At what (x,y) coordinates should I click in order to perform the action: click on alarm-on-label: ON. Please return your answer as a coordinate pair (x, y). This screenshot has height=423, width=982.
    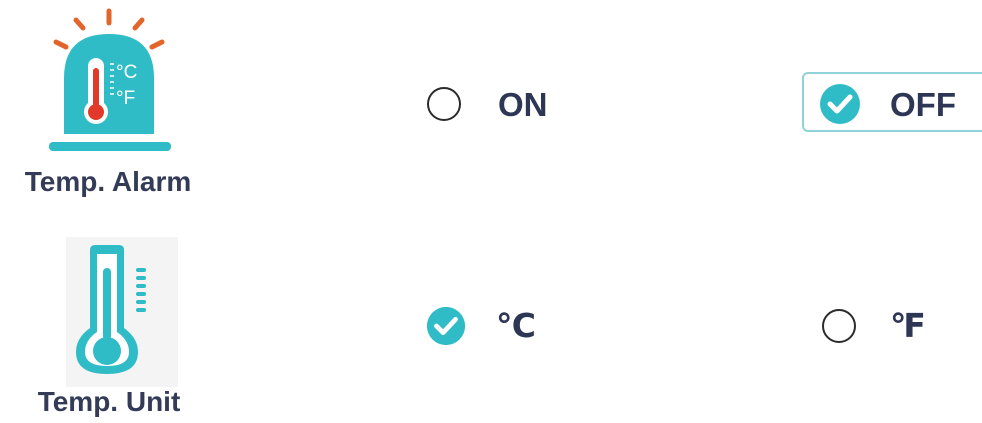
    Looking at the image, I should click on (523, 104).